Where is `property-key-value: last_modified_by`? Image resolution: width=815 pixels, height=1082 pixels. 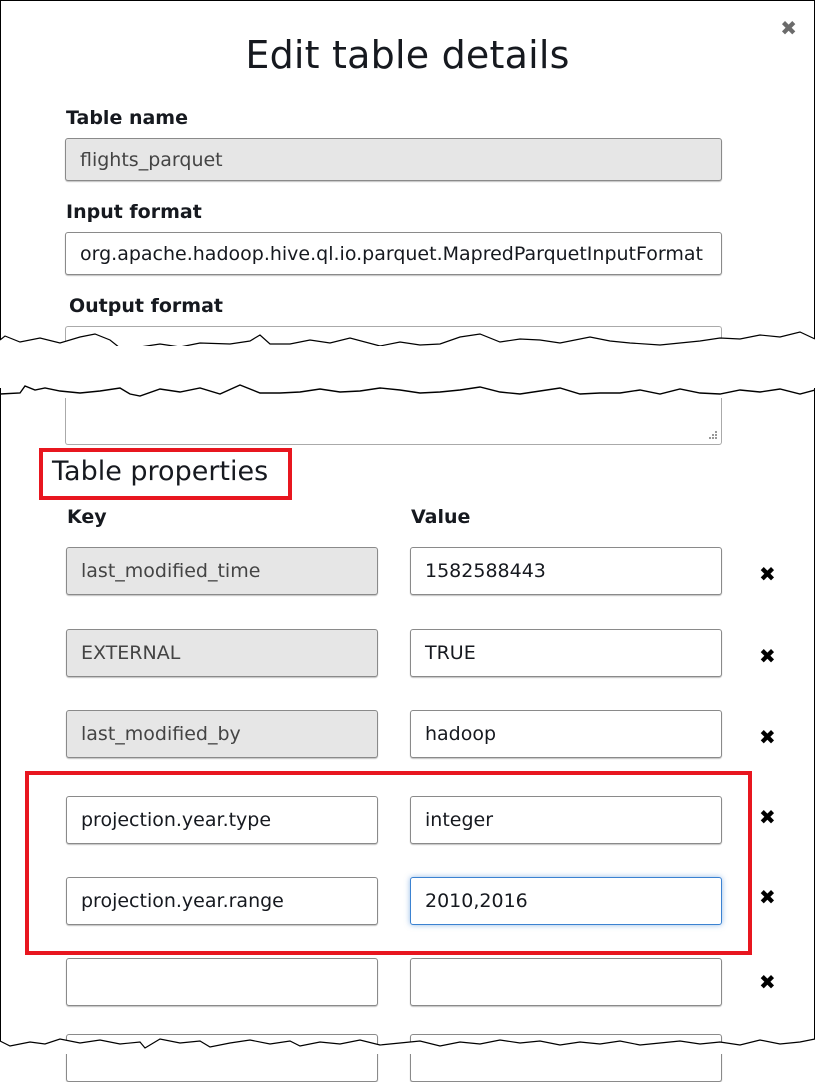
property-key-value: last_modified_by is located at coordinates (161, 734).